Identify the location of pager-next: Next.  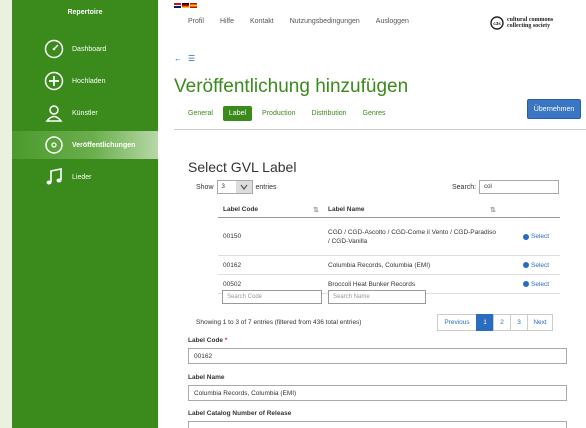
(540, 322).